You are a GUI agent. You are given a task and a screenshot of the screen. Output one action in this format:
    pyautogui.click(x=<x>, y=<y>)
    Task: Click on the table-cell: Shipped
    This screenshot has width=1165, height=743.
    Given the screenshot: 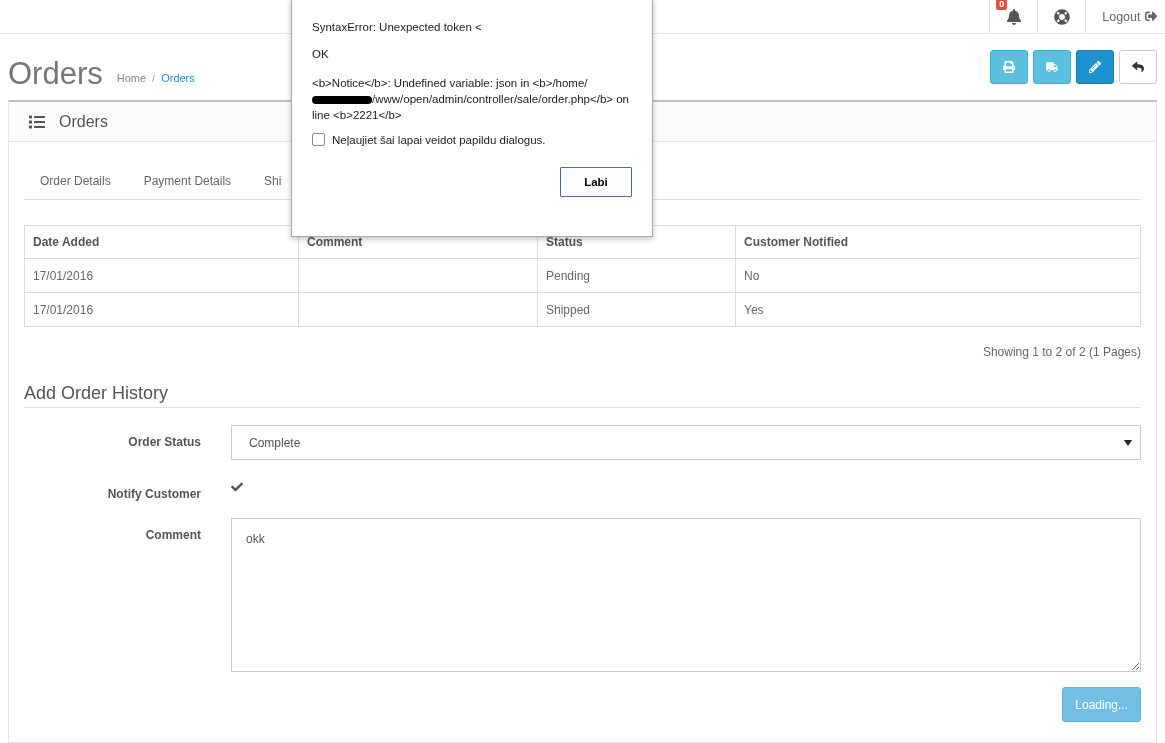 What is the action you would take?
    pyautogui.click(x=636, y=309)
    